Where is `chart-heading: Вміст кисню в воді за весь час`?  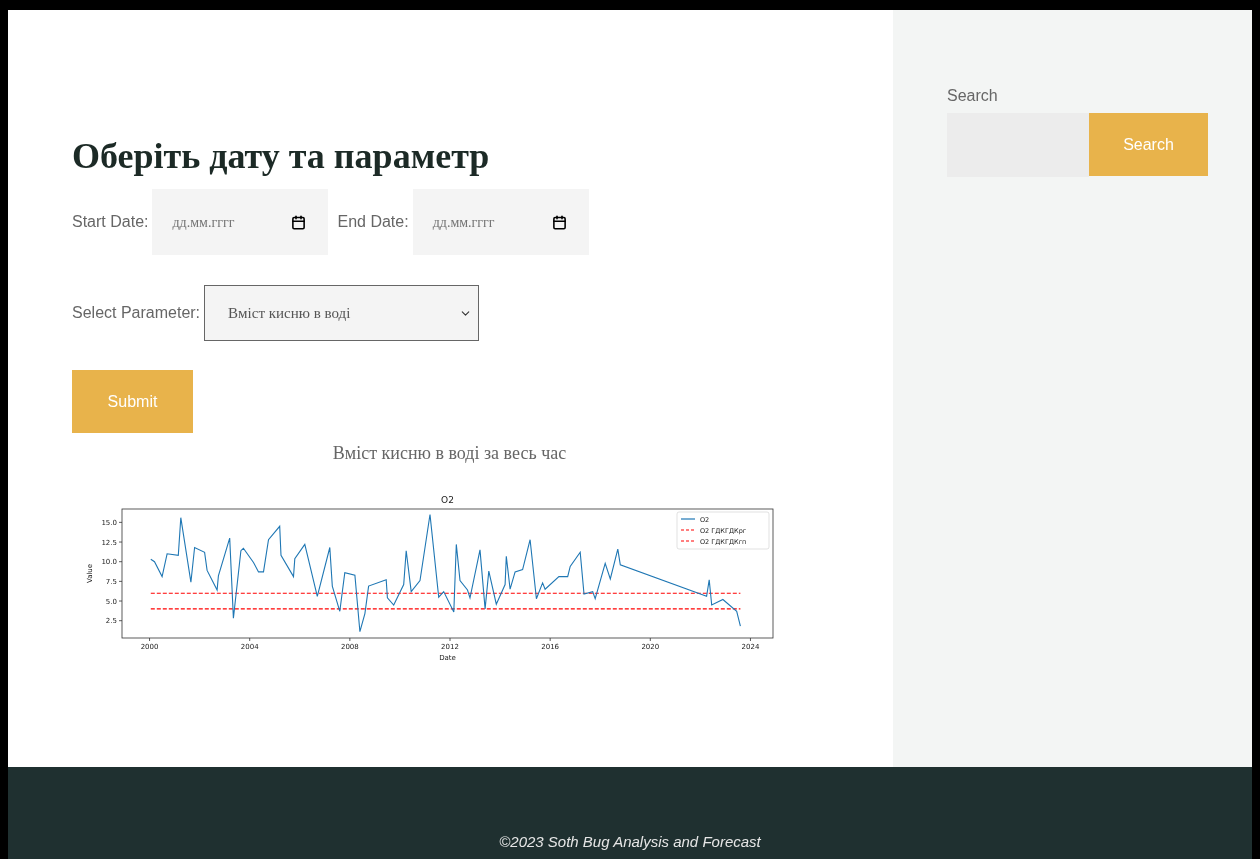 chart-heading: Вміст кисню в воді за весь час is located at coordinates (449, 453).